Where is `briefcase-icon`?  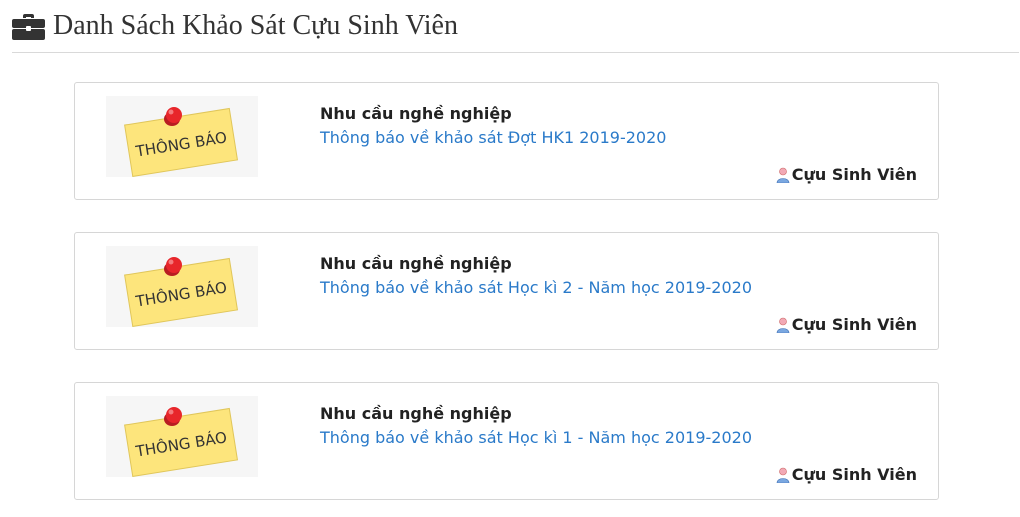
briefcase-icon is located at coordinates (28, 27).